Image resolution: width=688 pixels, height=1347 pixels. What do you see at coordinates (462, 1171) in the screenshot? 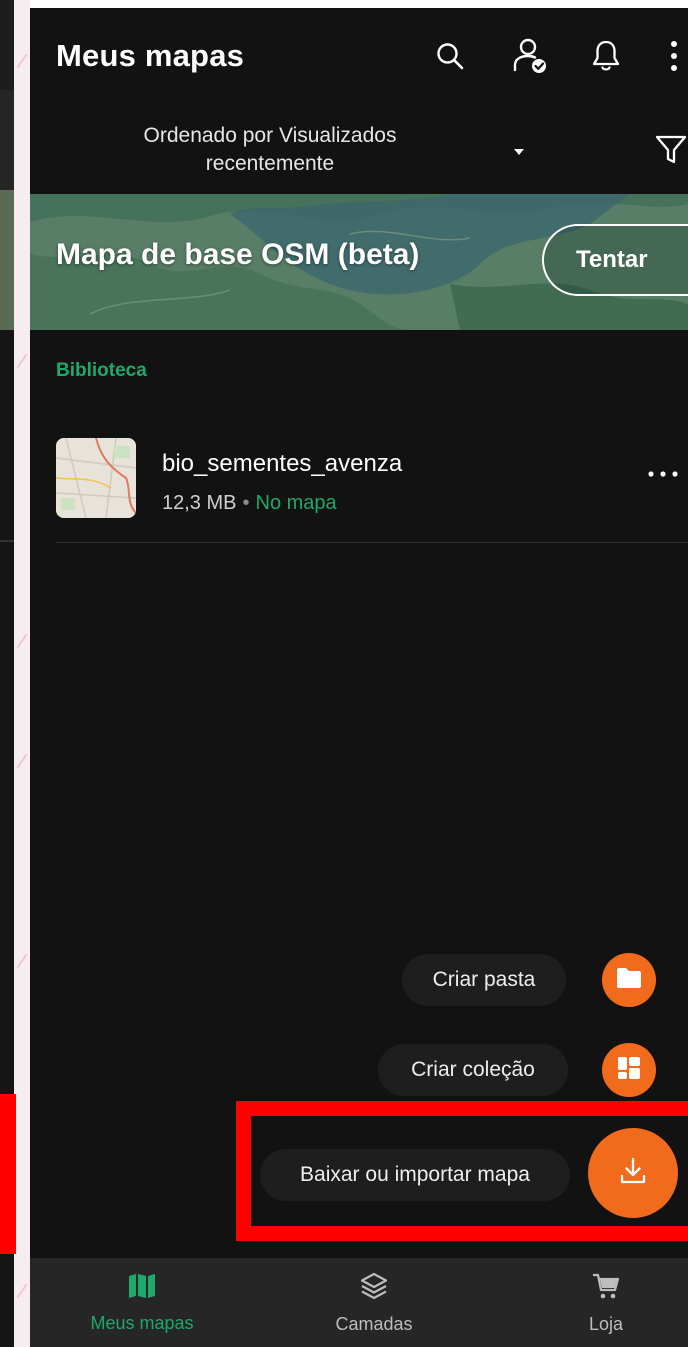
I see `highlight-box` at bounding box center [462, 1171].